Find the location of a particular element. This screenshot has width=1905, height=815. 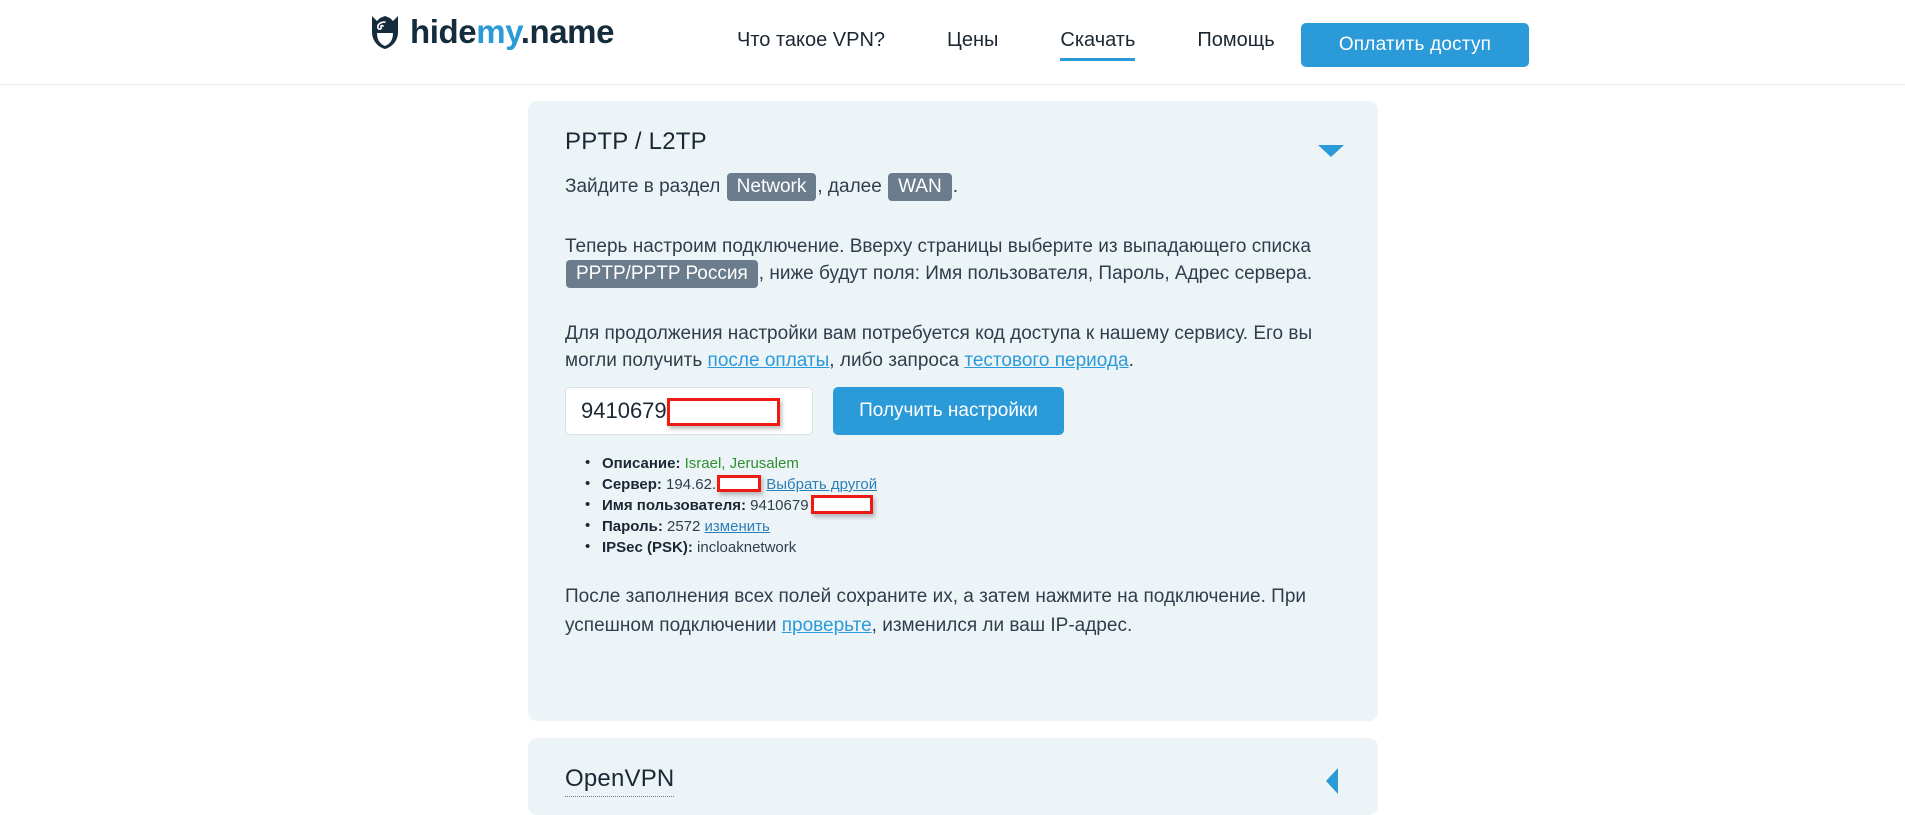

badge-pptp-russia: PPTP/PPTP Россия is located at coordinates (662, 274).